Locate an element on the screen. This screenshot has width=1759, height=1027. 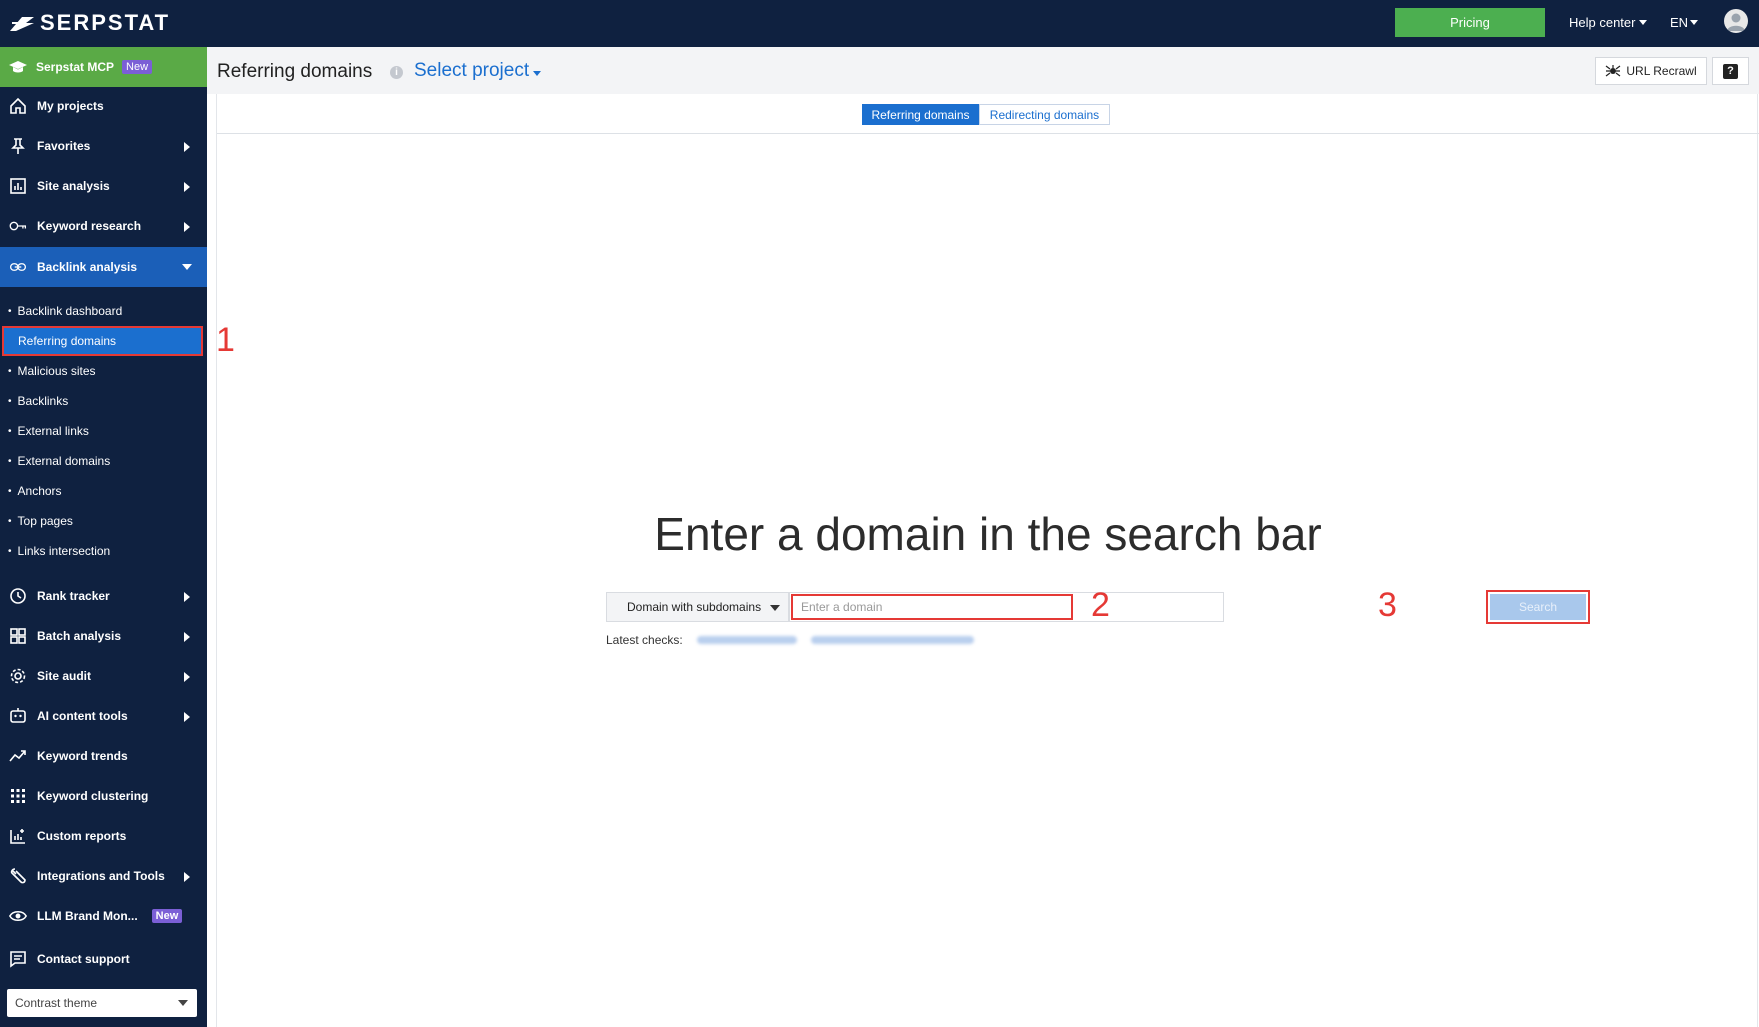
tab-redirecting-domains: Redirecting domains is located at coordinates (1044, 114).